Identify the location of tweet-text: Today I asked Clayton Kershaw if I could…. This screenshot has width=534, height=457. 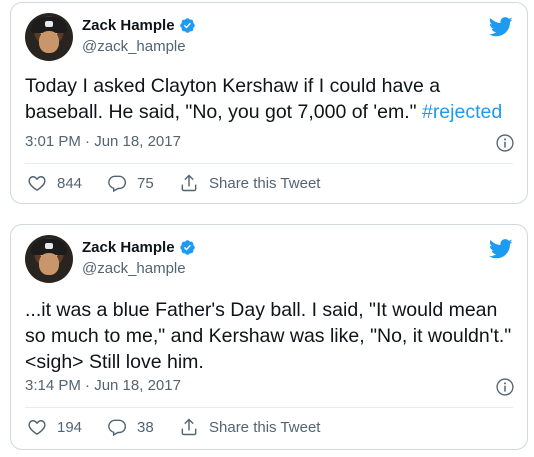
(272, 99).